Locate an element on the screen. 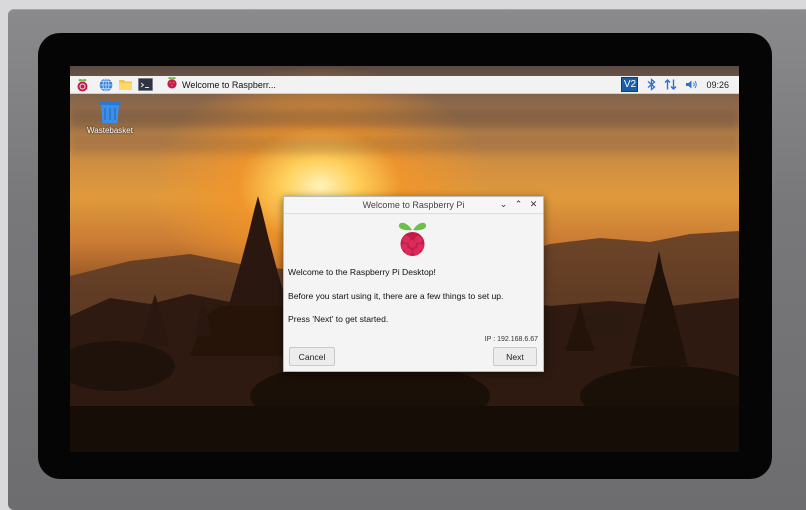 The width and height of the screenshot is (806, 510). file-manager-icon is located at coordinates (125, 84).